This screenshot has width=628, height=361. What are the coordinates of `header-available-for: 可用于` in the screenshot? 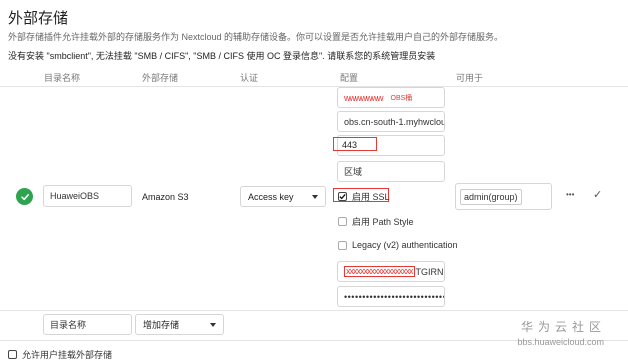 It's located at (470, 78).